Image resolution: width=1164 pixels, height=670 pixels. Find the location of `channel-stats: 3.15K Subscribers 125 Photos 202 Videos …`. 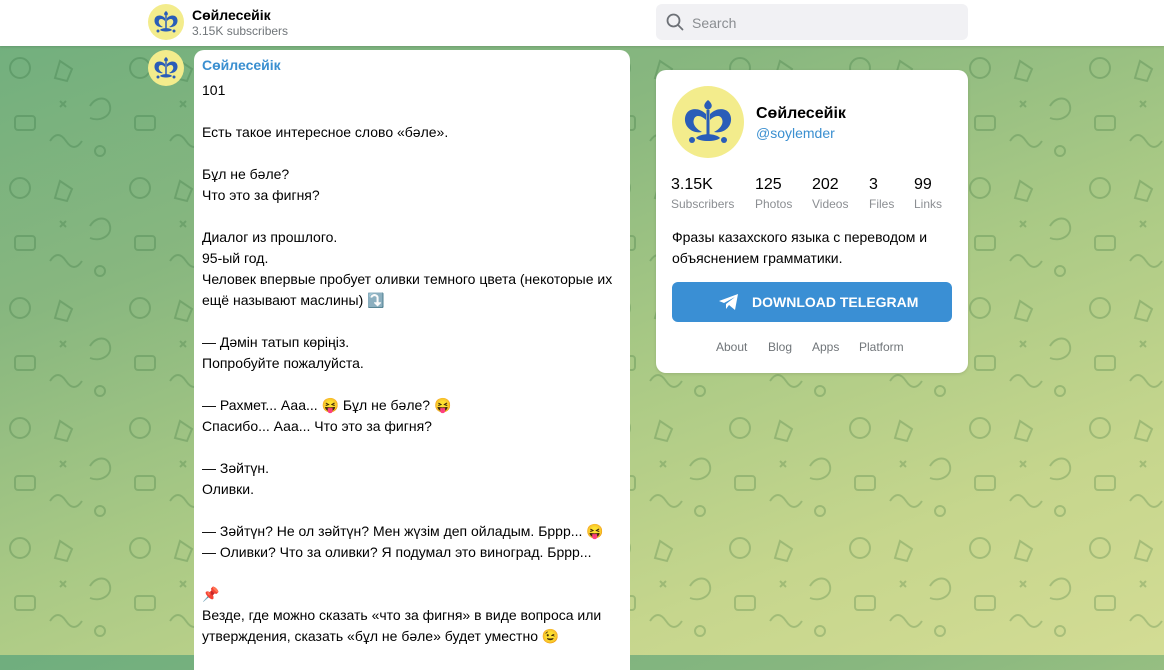

channel-stats: 3.15K Subscribers 125 Photos 202 Videos … is located at coordinates (816, 194).